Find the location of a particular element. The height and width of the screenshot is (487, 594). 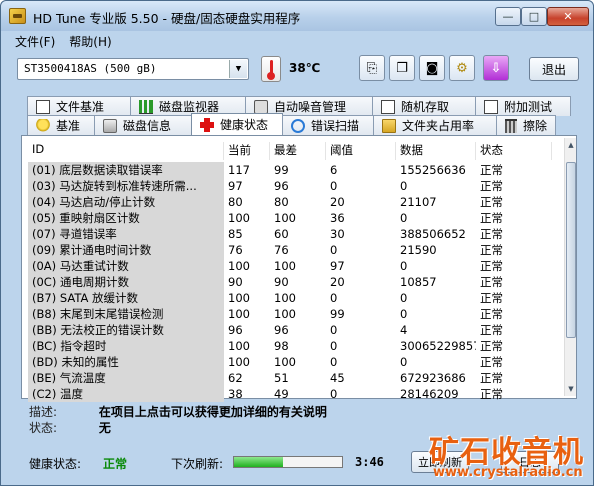

drive-select: ST3500418AS (500 gB) ▼ is located at coordinates (133, 69).